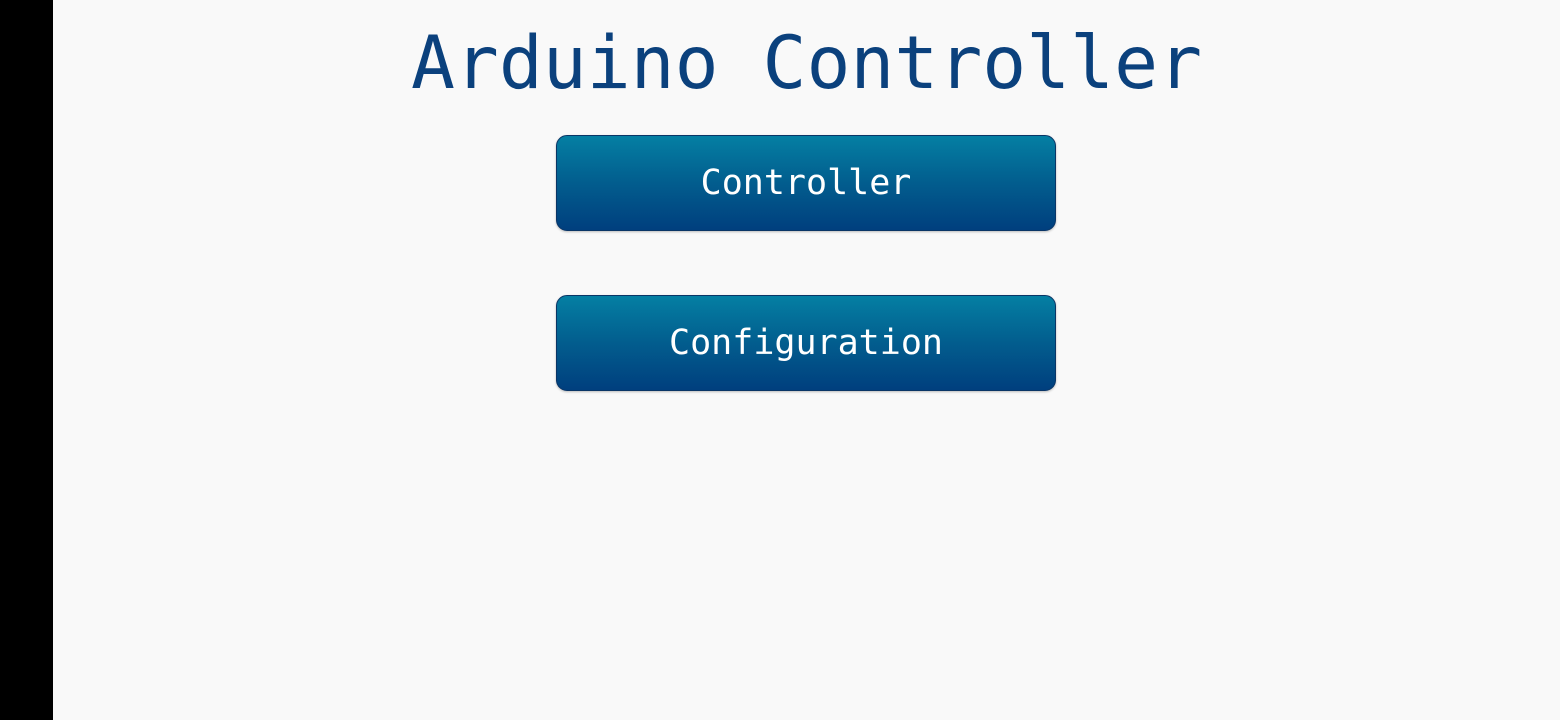 The width and height of the screenshot is (1560, 720). What do you see at coordinates (806, 63) in the screenshot?
I see `page-title: Arduino Controller` at bounding box center [806, 63].